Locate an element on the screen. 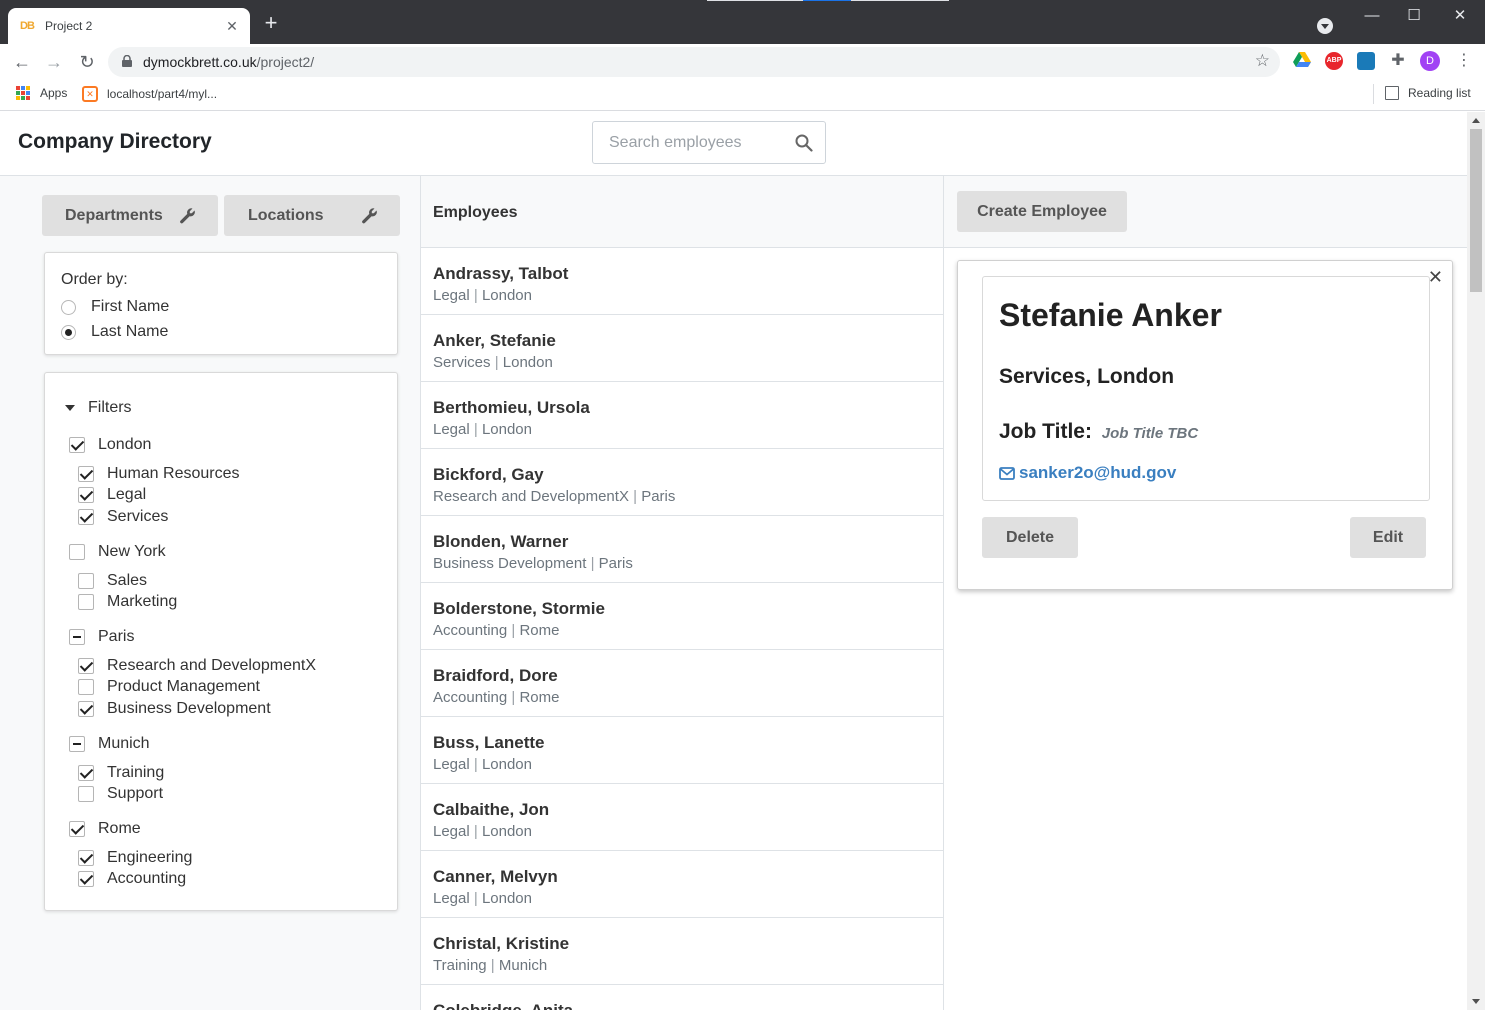 Image resolution: width=1485 pixels, height=1010 pixels. window-close-icon: ✕ is located at coordinates (1460, 16).